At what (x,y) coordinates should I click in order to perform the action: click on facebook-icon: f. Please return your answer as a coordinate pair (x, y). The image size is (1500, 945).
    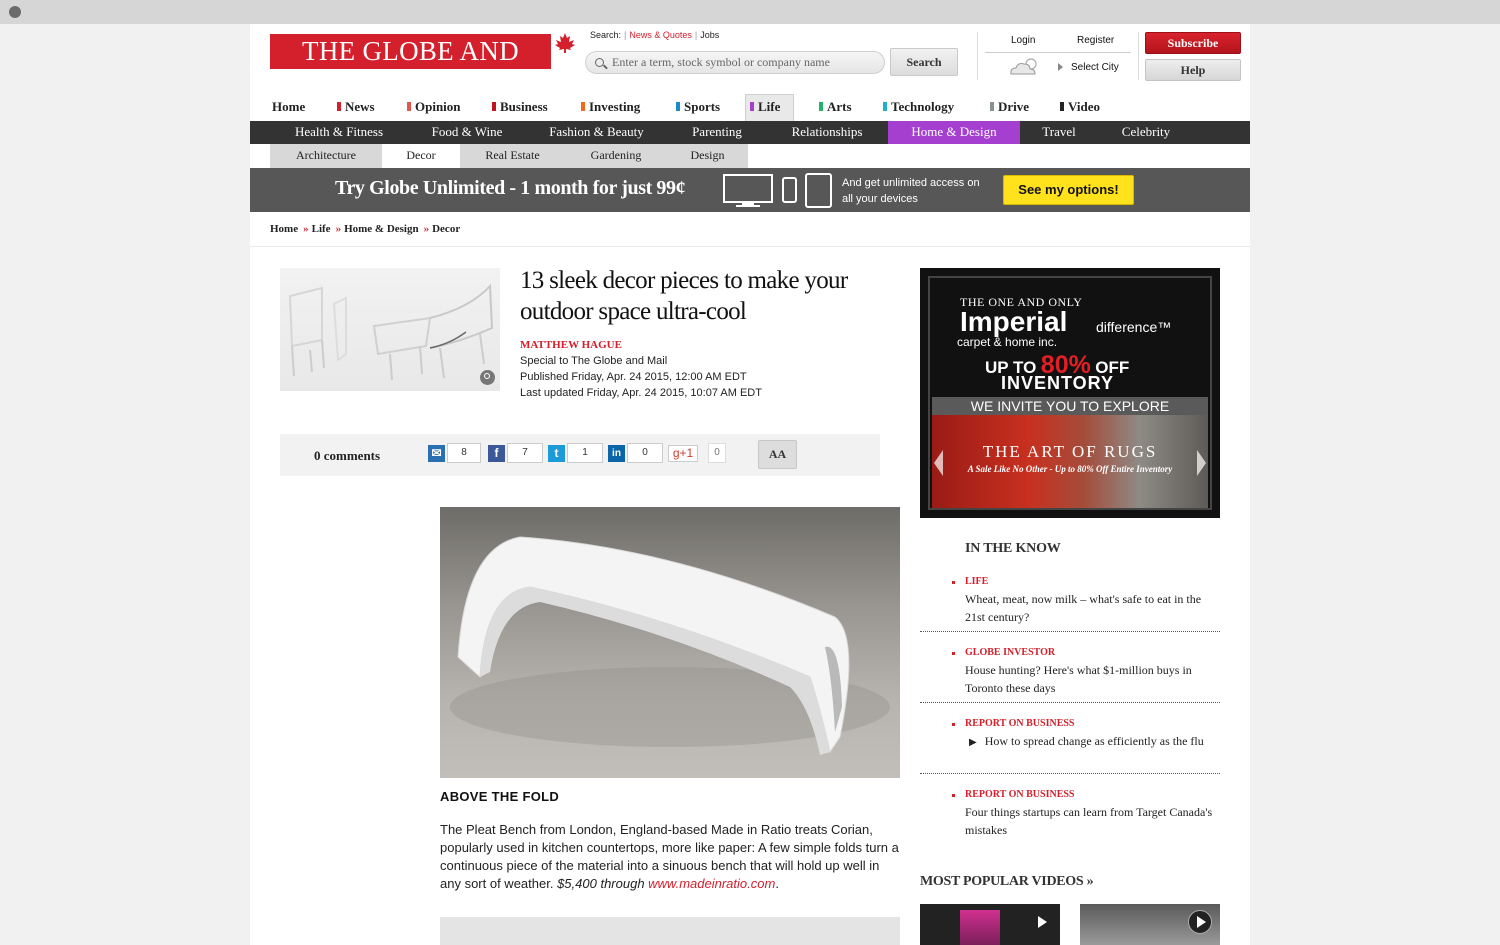
    Looking at the image, I should click on (496, 453).